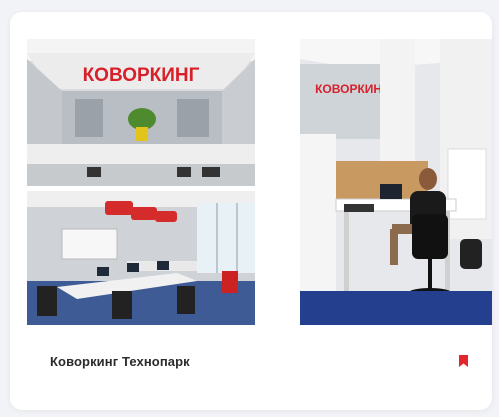 The image size is (499, 417). What do you see at coordinates (463, 361) in the screenshot?
I see `bookmark-icon` at bounding box center [463, 361].